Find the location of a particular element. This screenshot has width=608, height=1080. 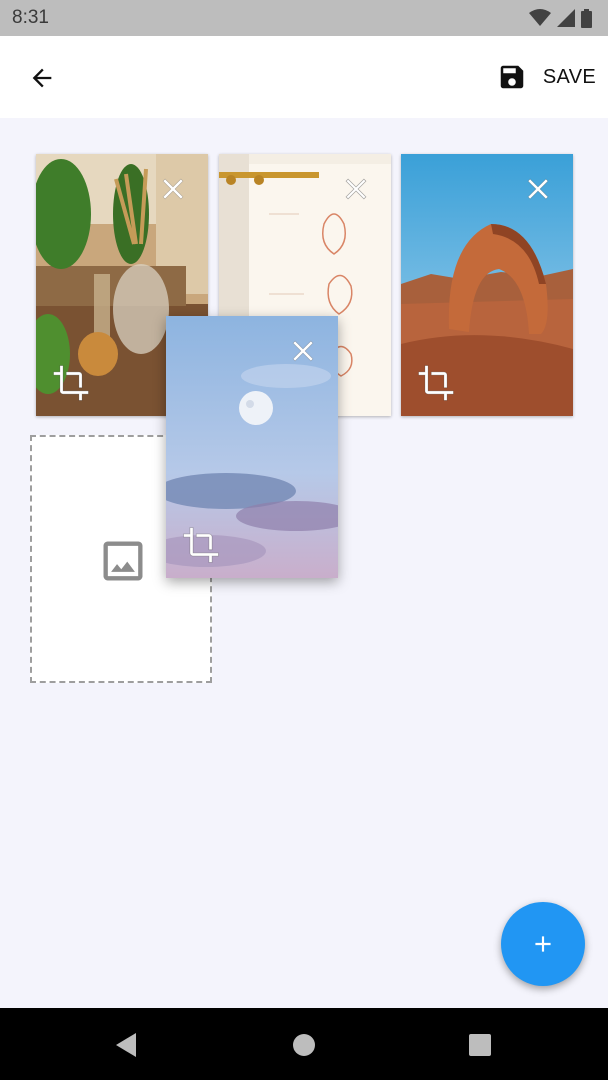

recents-square-icon is located at coordinates (480, 1045).